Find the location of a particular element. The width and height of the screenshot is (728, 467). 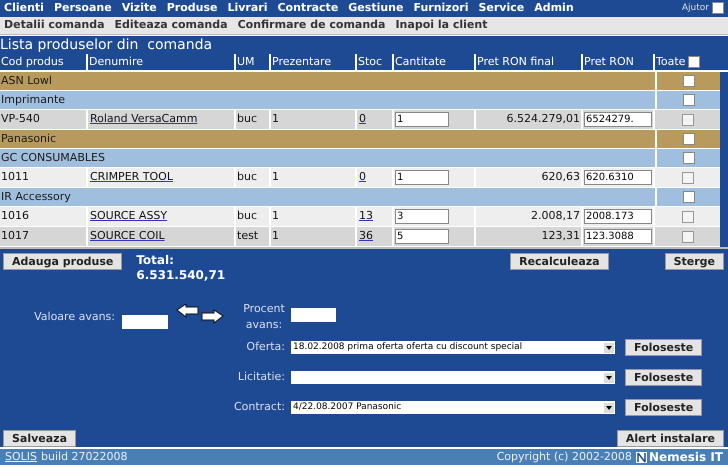

product-code: 1017 is located at coordinates (14, 236).